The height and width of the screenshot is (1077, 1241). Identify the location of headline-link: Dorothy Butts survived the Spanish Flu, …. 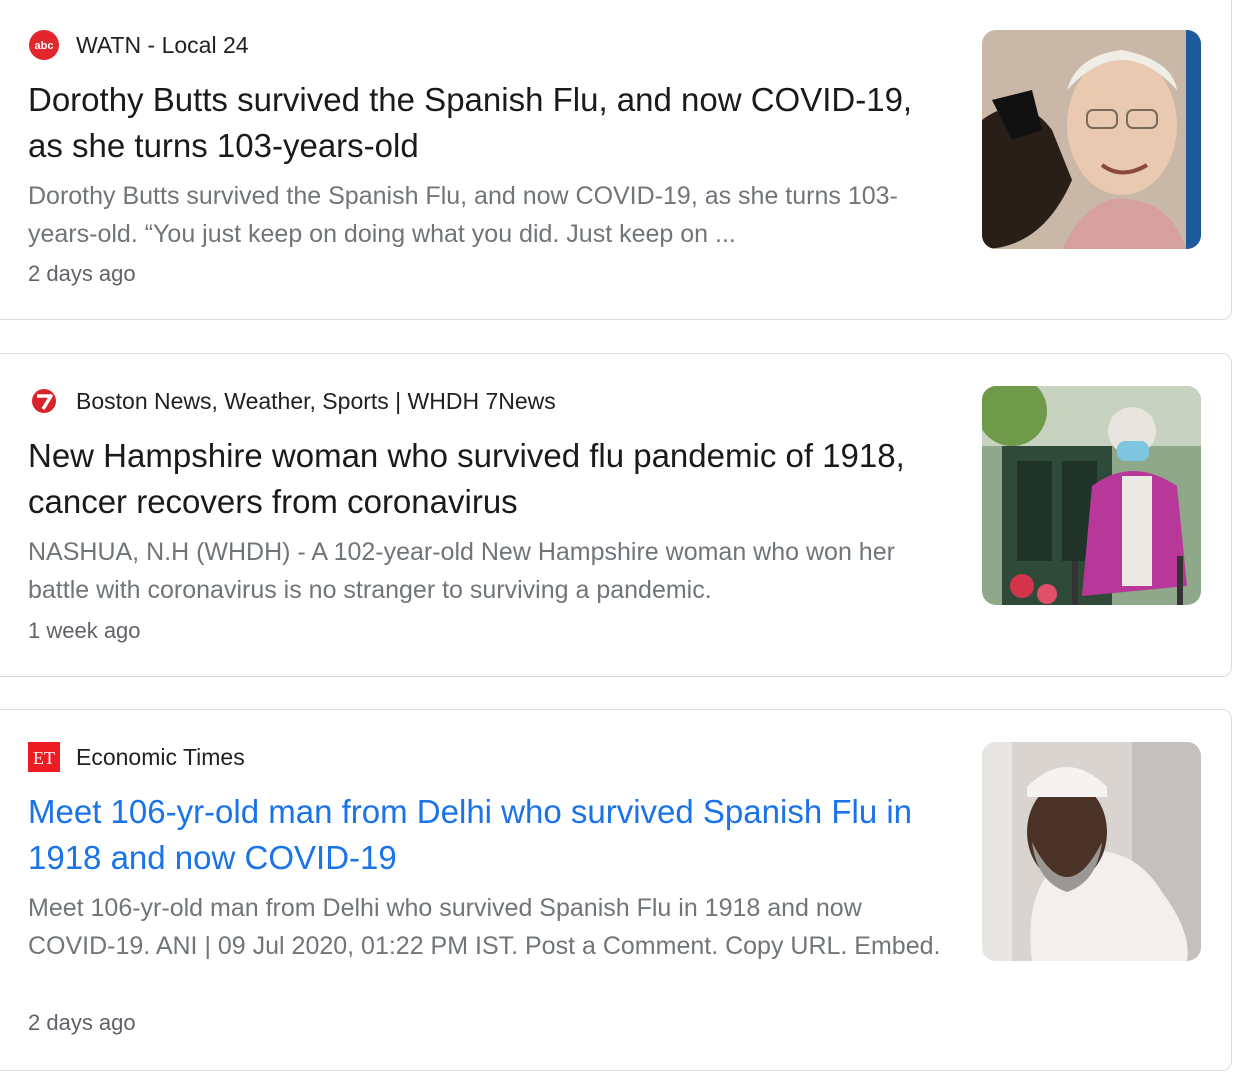
(488, 123).